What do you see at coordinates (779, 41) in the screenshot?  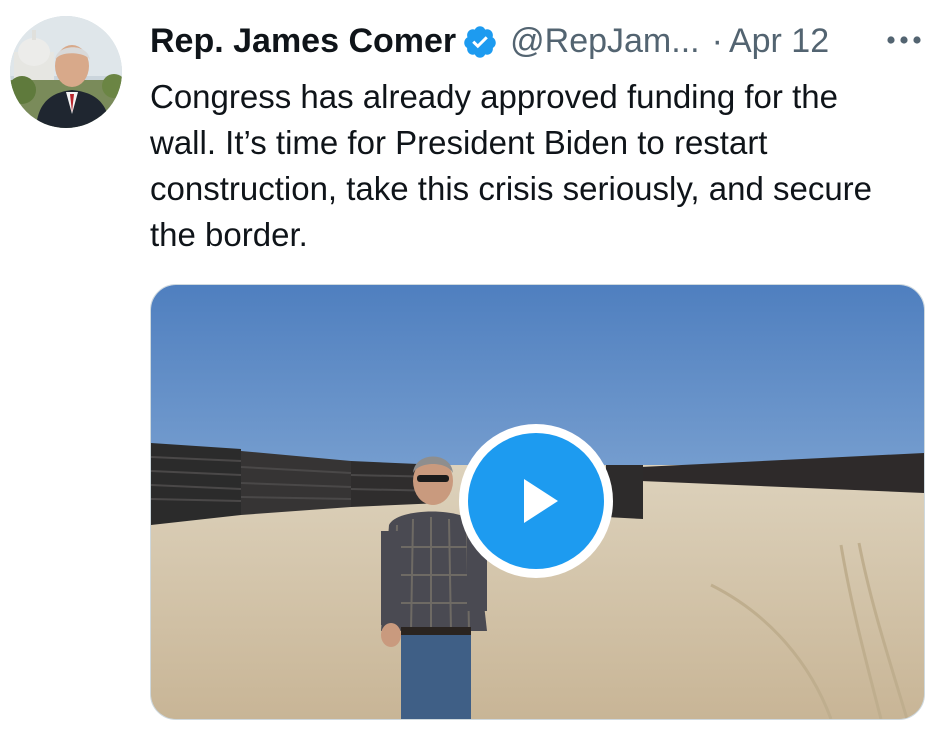 I see `tweet-date: Apr 12` at bounding box center [779, 41].